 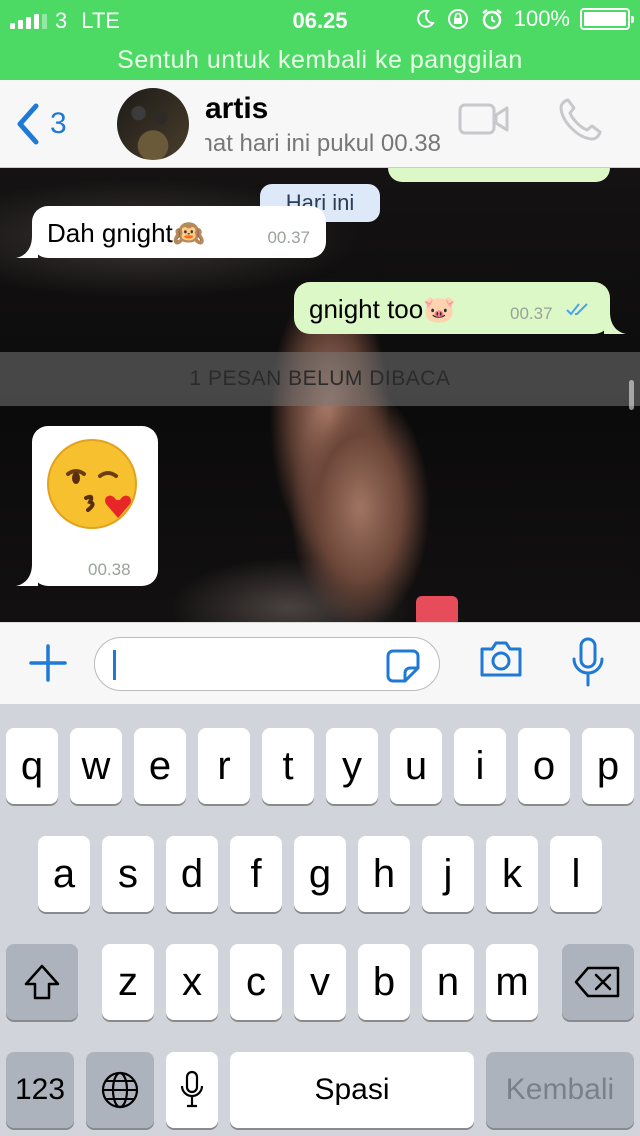 What do you see at coordinates (192, 982) in the screenshot?
I see `key-x: x` at bounding box center [192, 982].